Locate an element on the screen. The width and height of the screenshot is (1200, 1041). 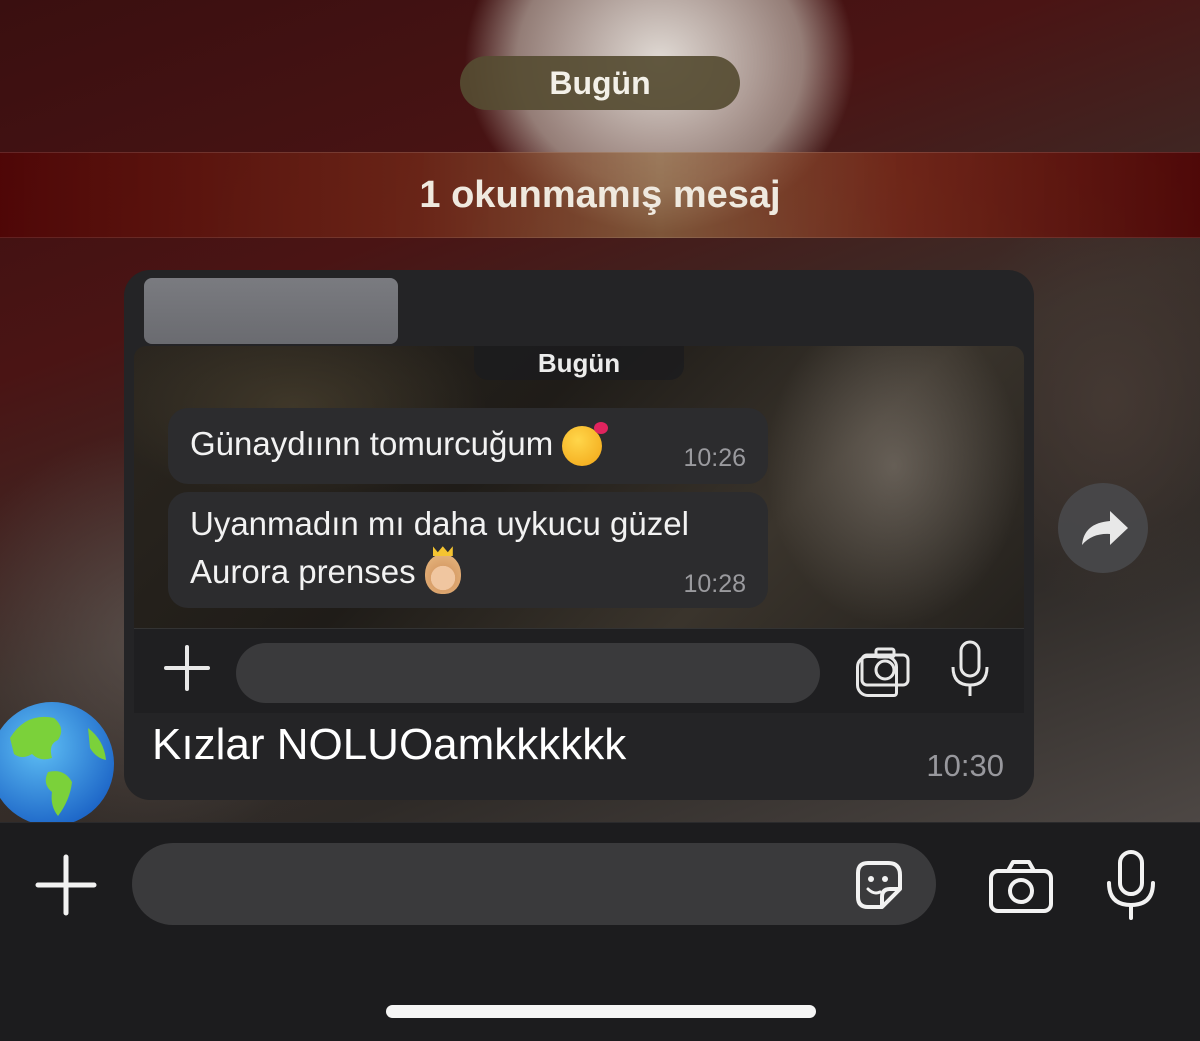
sticker-icon is located at coordinates (878, 885).